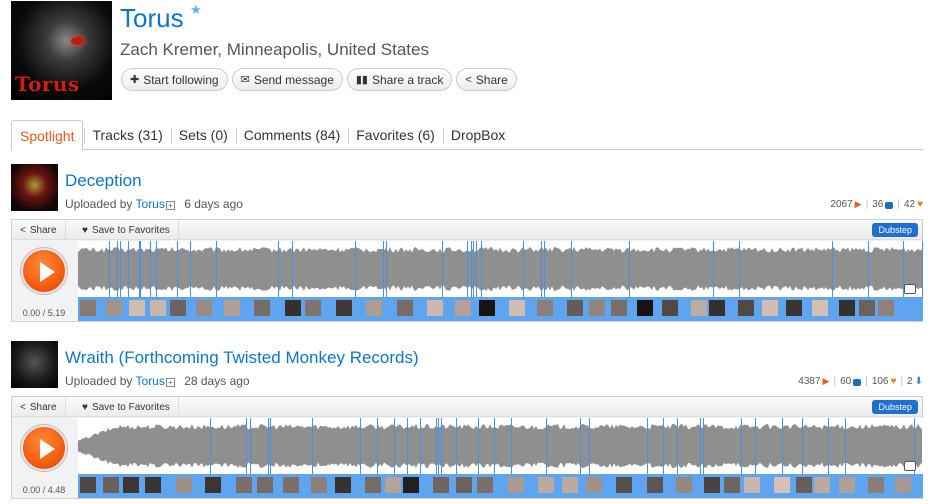 The image size is (943, 504). I want to click on track-user-link: Torus, so click(150, 204).